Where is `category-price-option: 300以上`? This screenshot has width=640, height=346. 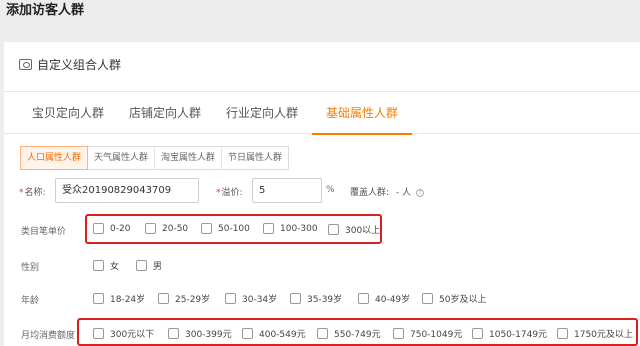 category-price-option: 300以上 is located at coordinates (354, 229).